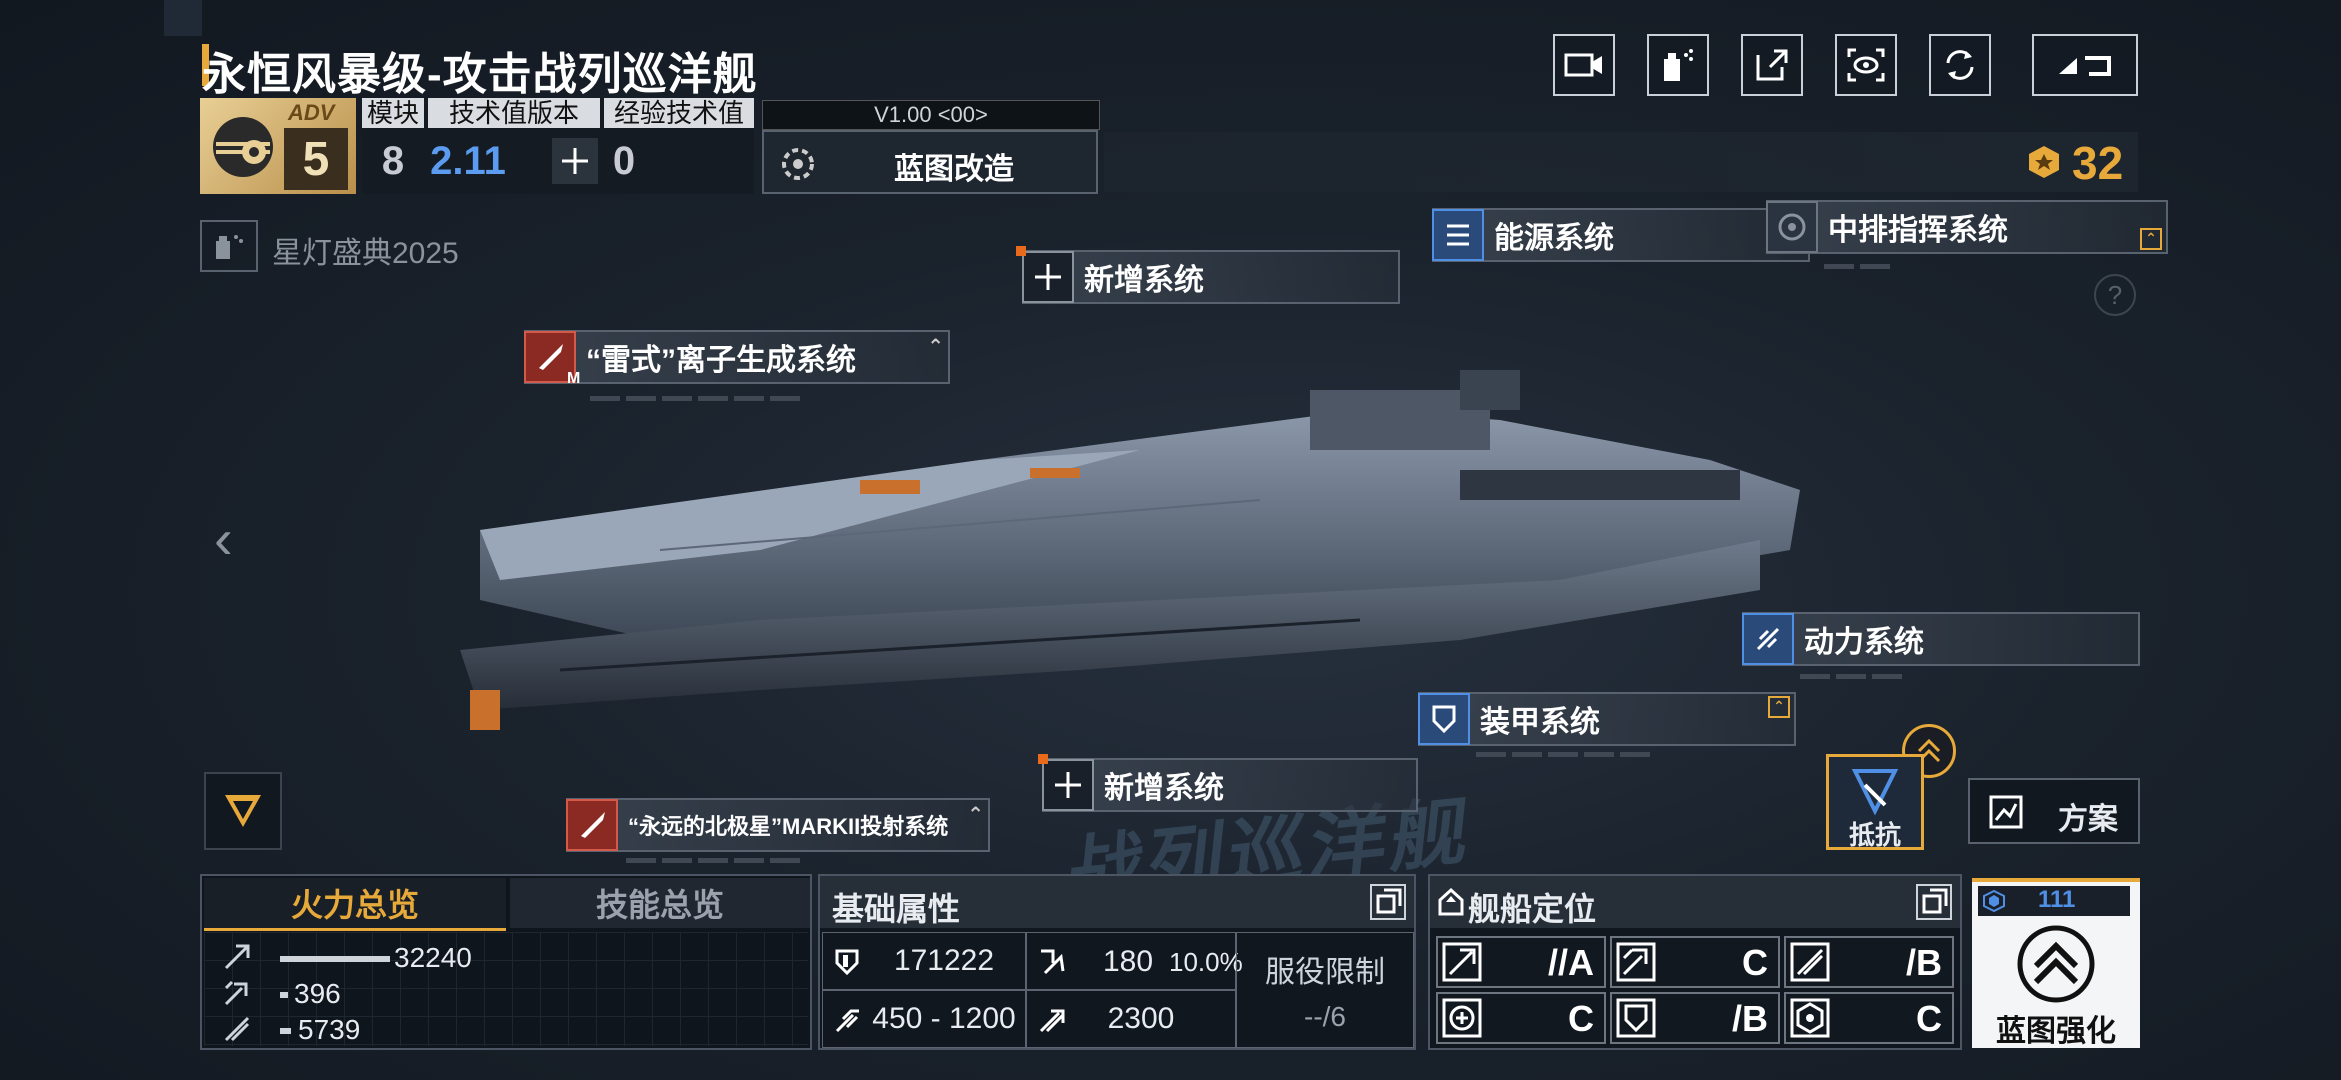 This screenshot has height=1080, width=2341. What do you see at coordinates (1621, 235) in the screenshot?
I see `energy-system: 能源系统` at bounding box center [1621, 235].